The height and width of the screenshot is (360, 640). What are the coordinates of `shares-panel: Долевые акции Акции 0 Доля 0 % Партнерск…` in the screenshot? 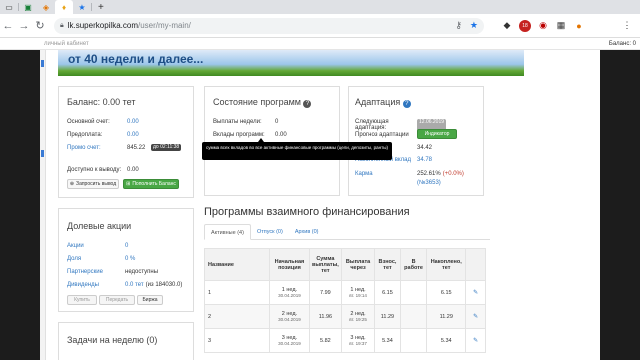 It's located at (126, 260).